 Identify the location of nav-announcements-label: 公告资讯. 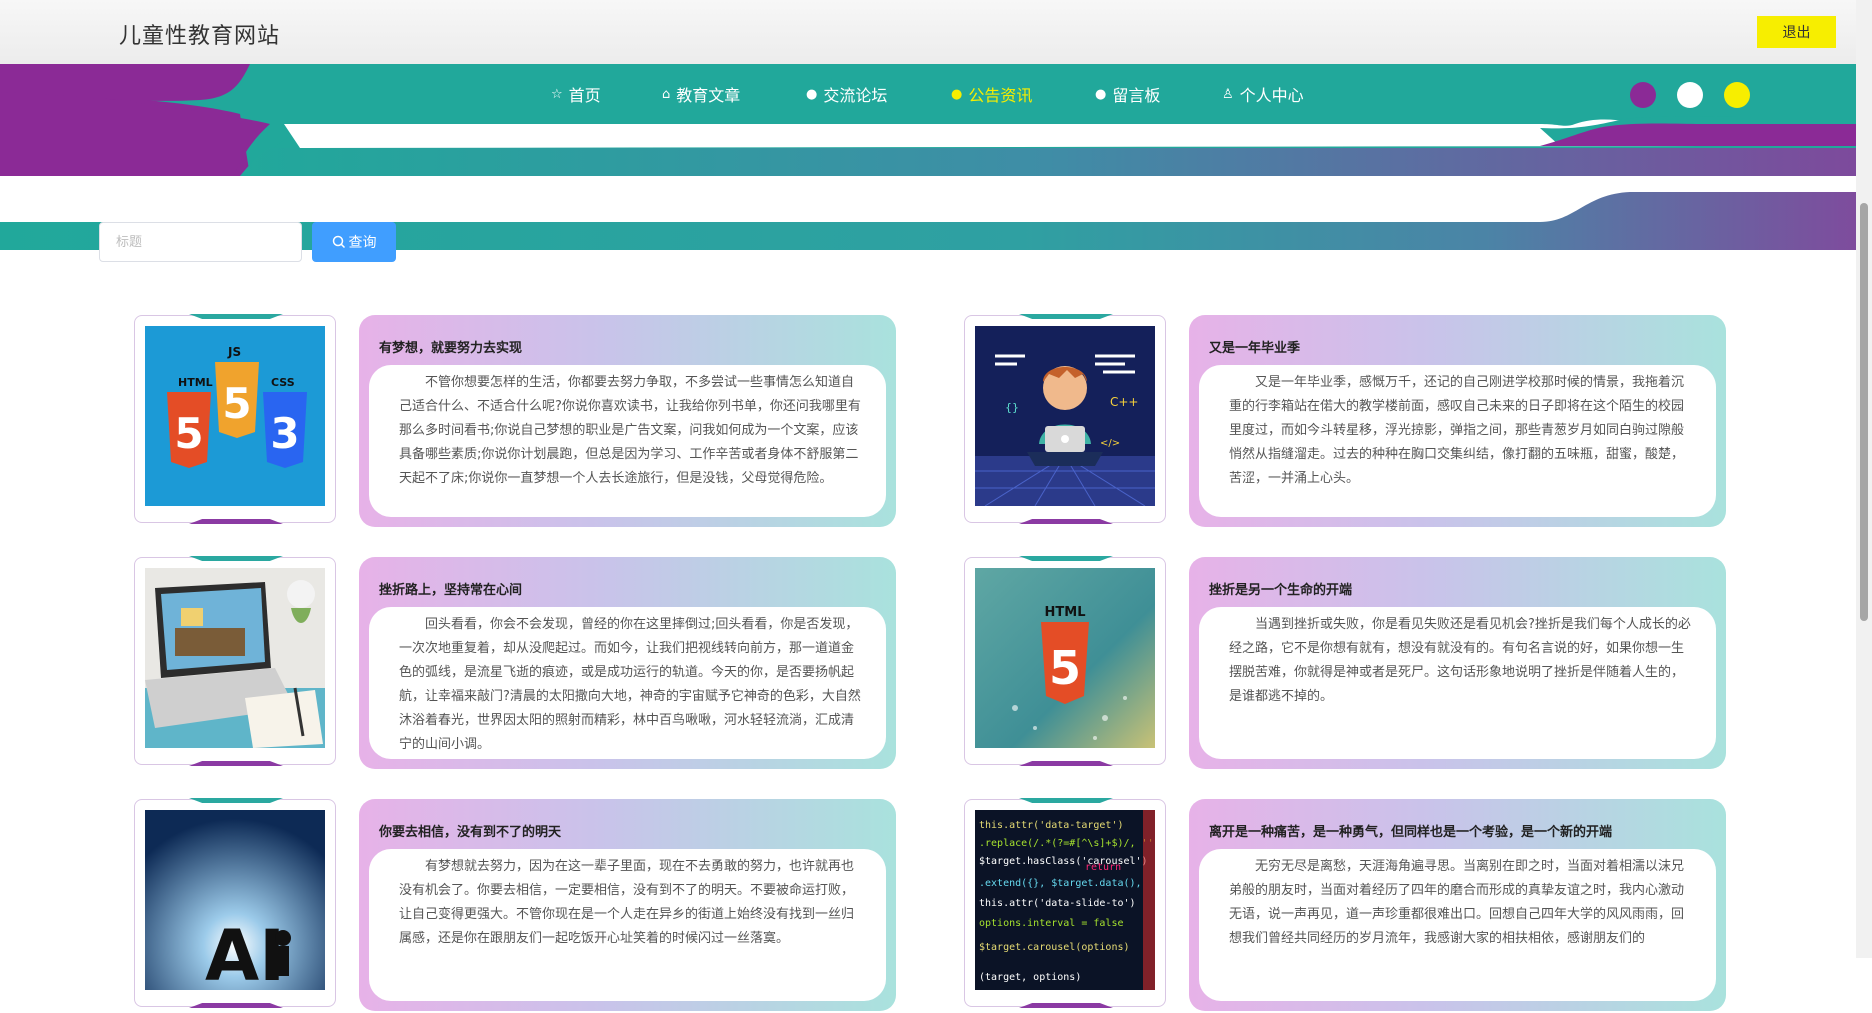
(1000, 95).